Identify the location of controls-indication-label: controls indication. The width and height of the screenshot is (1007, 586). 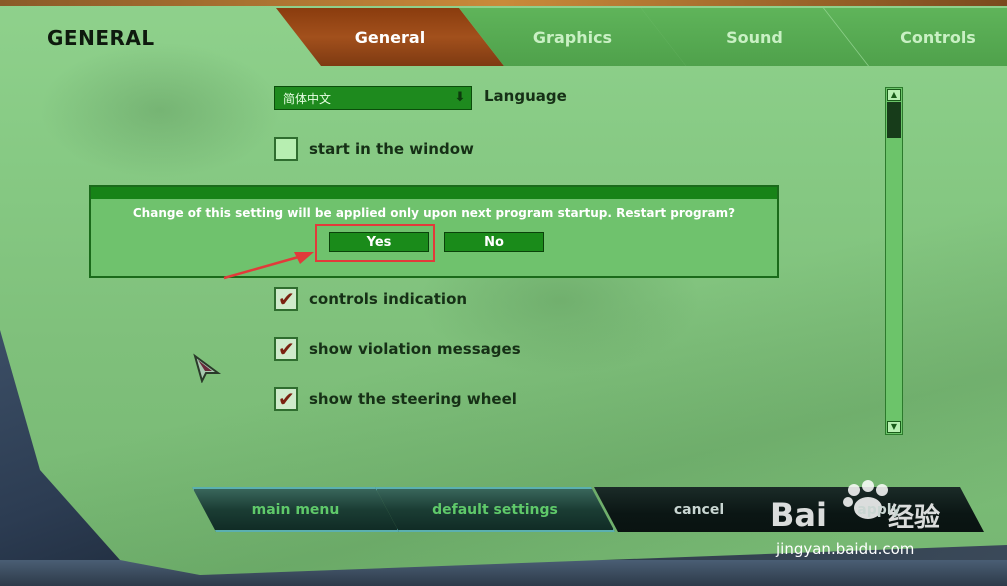
(388, 299).